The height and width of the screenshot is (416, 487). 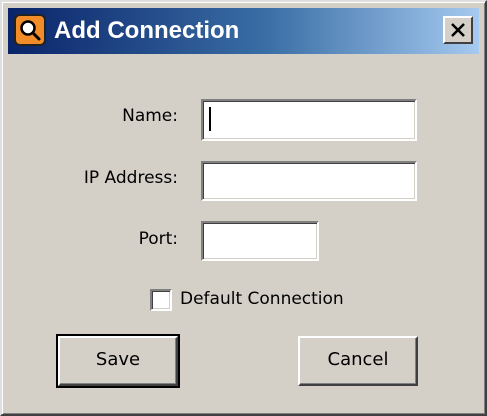 I want to click on port-label: Port:, so click(x=158, y=239).